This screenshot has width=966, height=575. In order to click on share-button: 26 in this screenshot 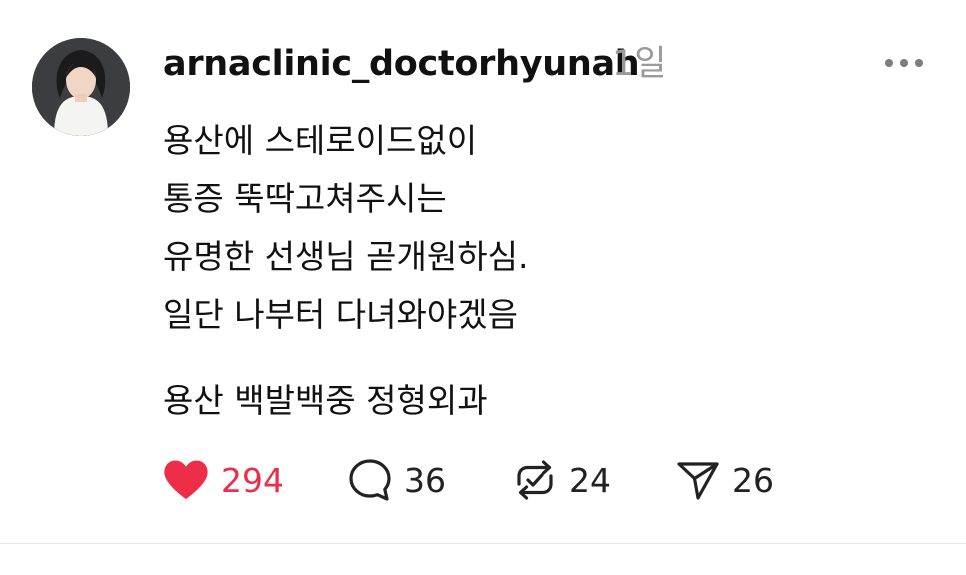, I will do `click(725, 480)`.